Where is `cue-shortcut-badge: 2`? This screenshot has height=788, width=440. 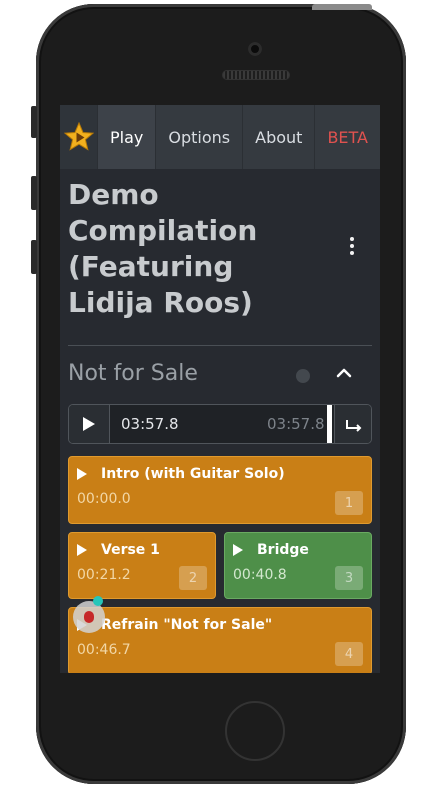
cue-shortcut-badge: 2 is located at coordinates (193, 578).